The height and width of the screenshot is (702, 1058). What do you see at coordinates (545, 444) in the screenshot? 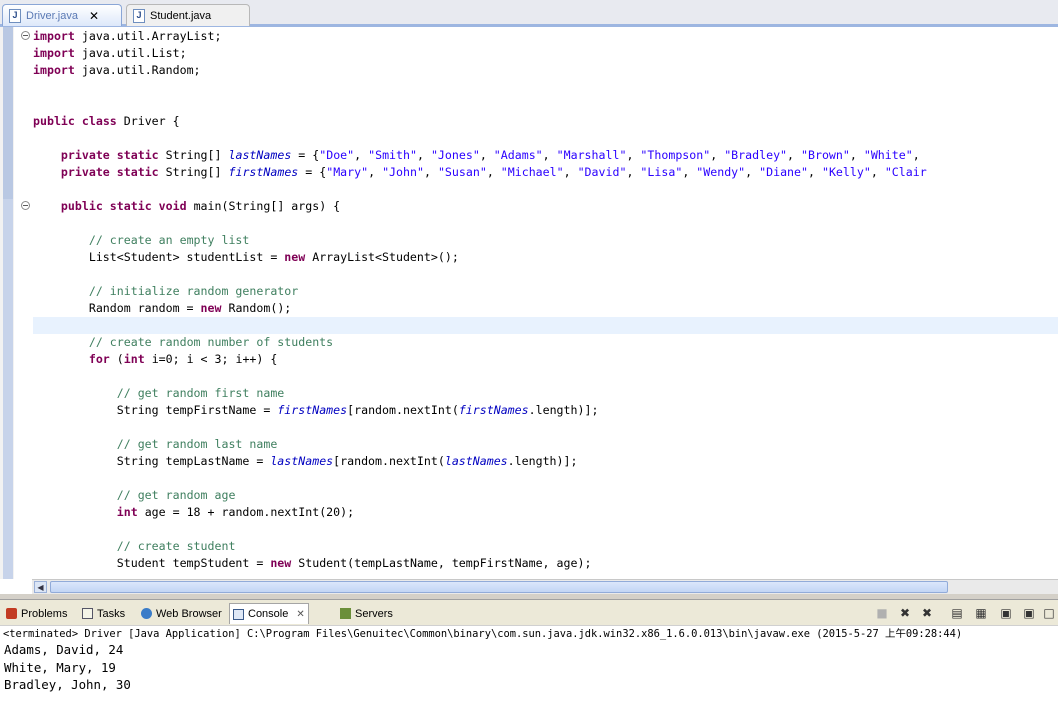
I see `code-line: // get random last name` at bounding box center [545, 444].